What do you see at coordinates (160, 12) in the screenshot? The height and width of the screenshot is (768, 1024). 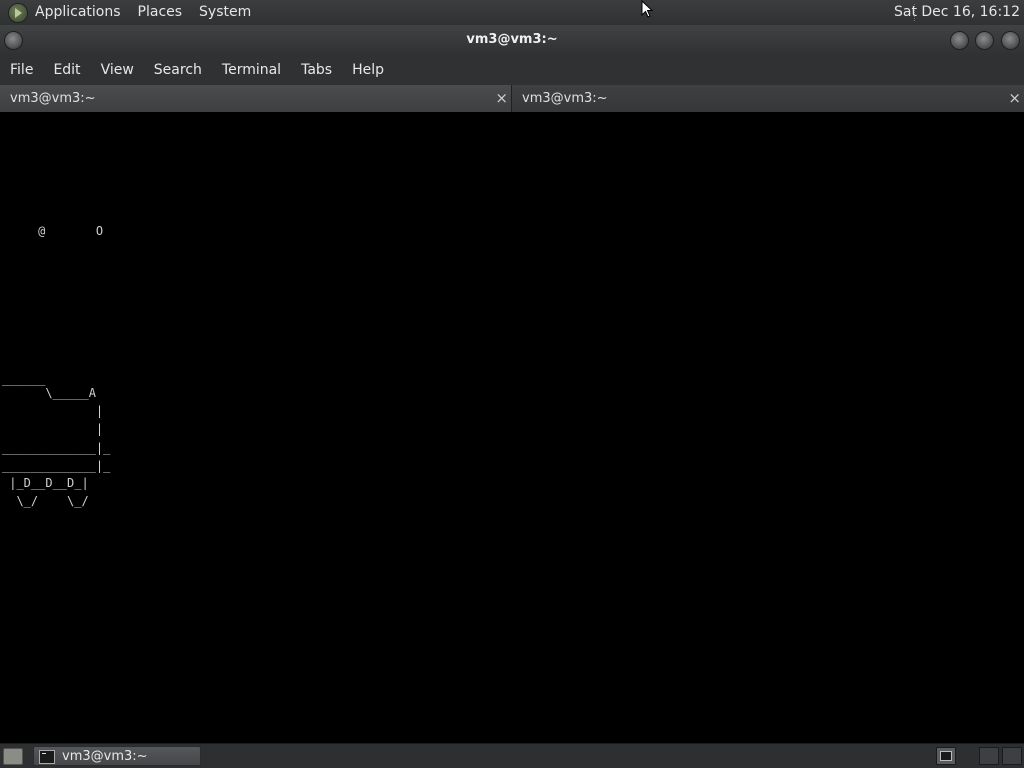 I see `panel-menu-places: Places` at bounding box center [160, 12].